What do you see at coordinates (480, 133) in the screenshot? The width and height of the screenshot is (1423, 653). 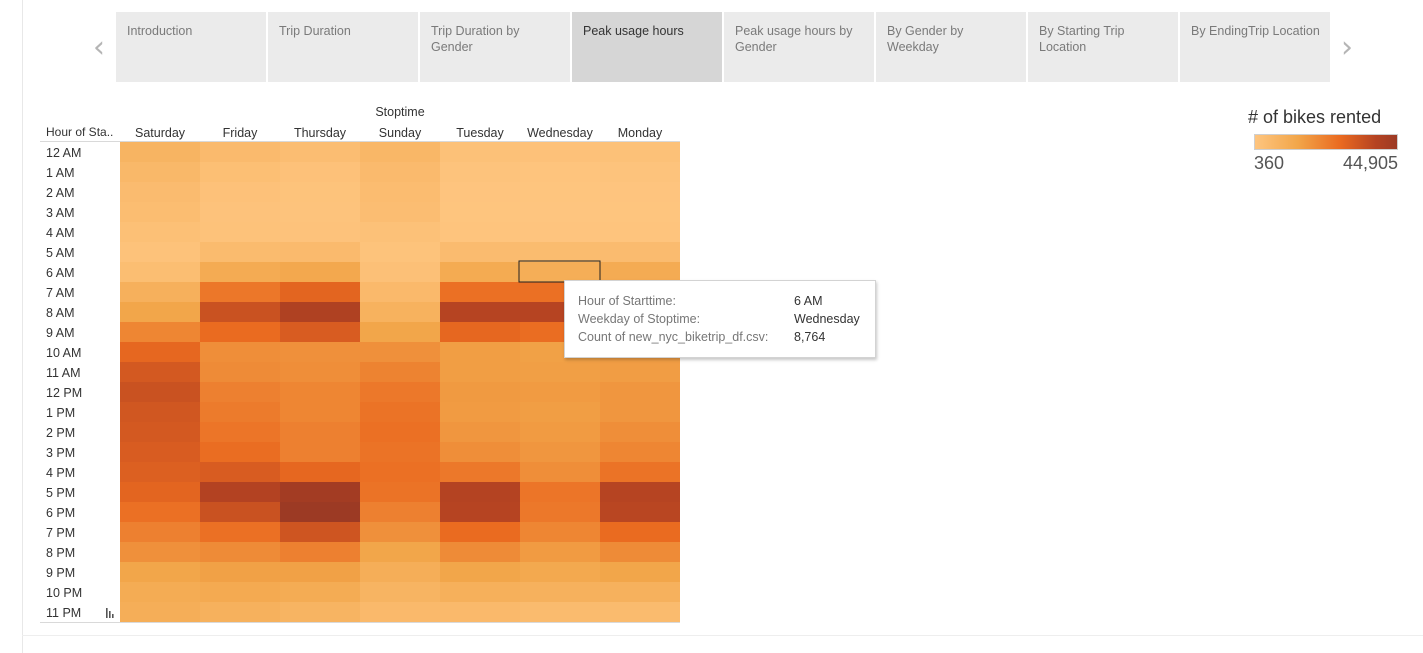 I see `column-header: Tuesday` at bounding box center [480, 133].